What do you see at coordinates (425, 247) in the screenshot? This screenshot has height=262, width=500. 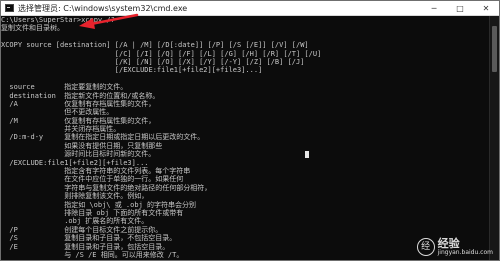 I see `jingyan-logo-icon: 经` at bounding box center [425, 247].